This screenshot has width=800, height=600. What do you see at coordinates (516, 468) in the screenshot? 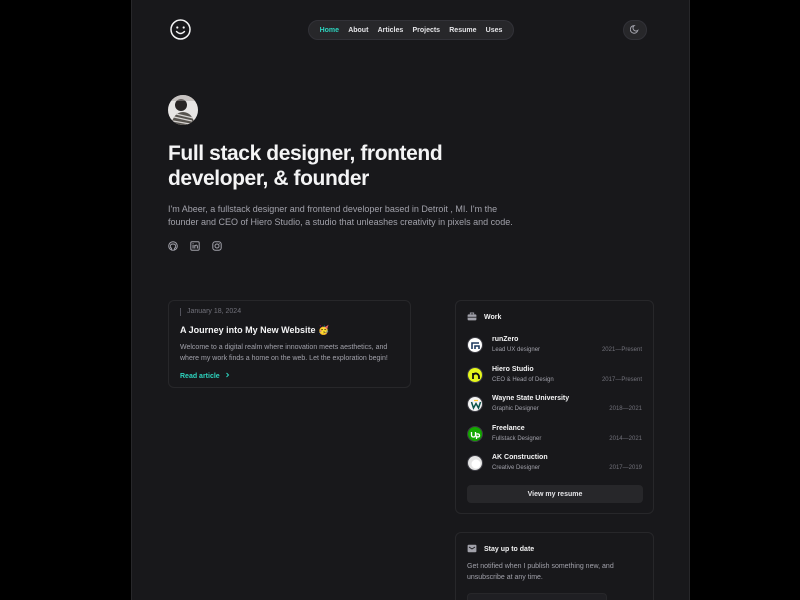
I see `company-role: Creative Designer` at bounding box center [516, 468].